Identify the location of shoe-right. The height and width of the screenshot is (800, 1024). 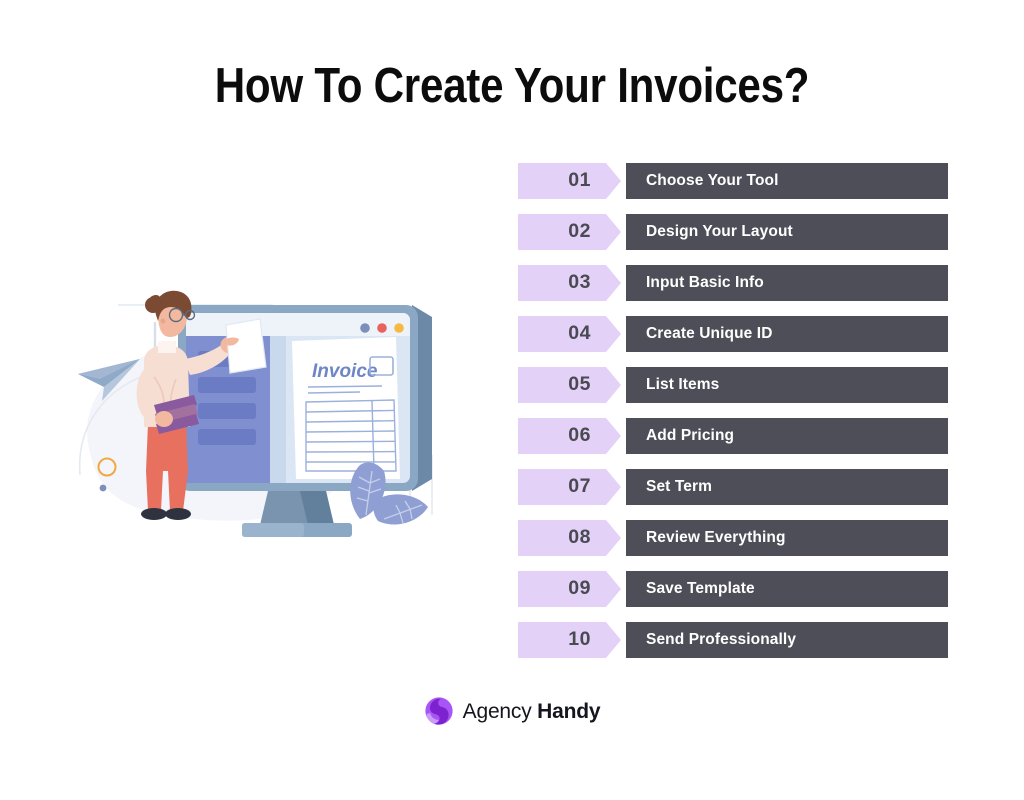
(178, 514).